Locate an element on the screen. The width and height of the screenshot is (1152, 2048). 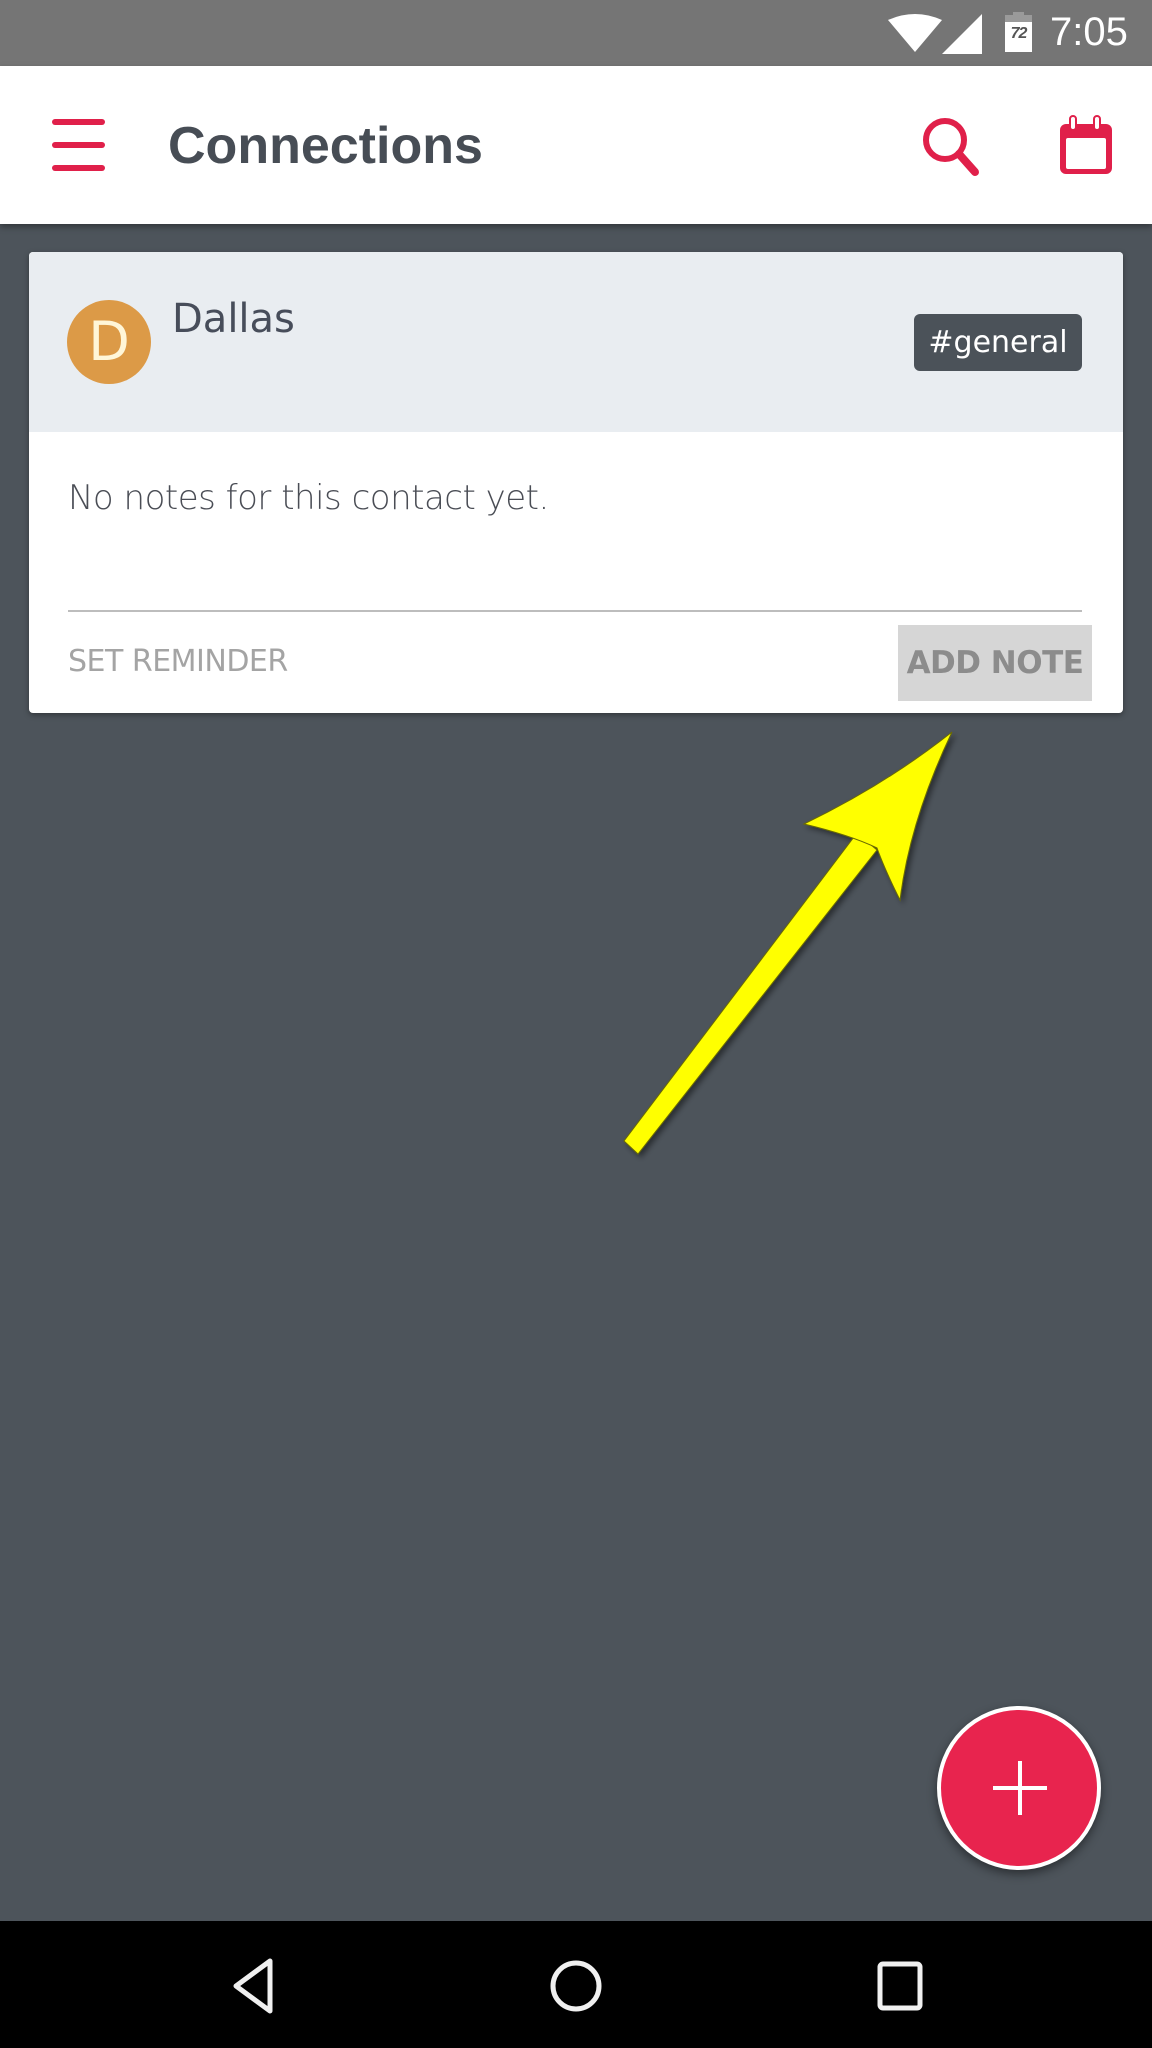
calendar-button is located at coordinates (1085, 147).